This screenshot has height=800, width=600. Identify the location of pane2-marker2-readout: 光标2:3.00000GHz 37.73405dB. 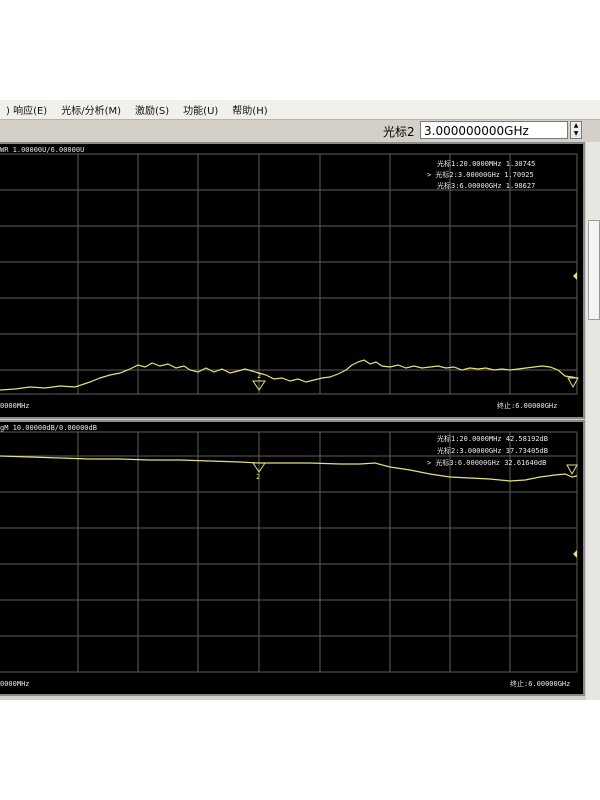
(492, 450).